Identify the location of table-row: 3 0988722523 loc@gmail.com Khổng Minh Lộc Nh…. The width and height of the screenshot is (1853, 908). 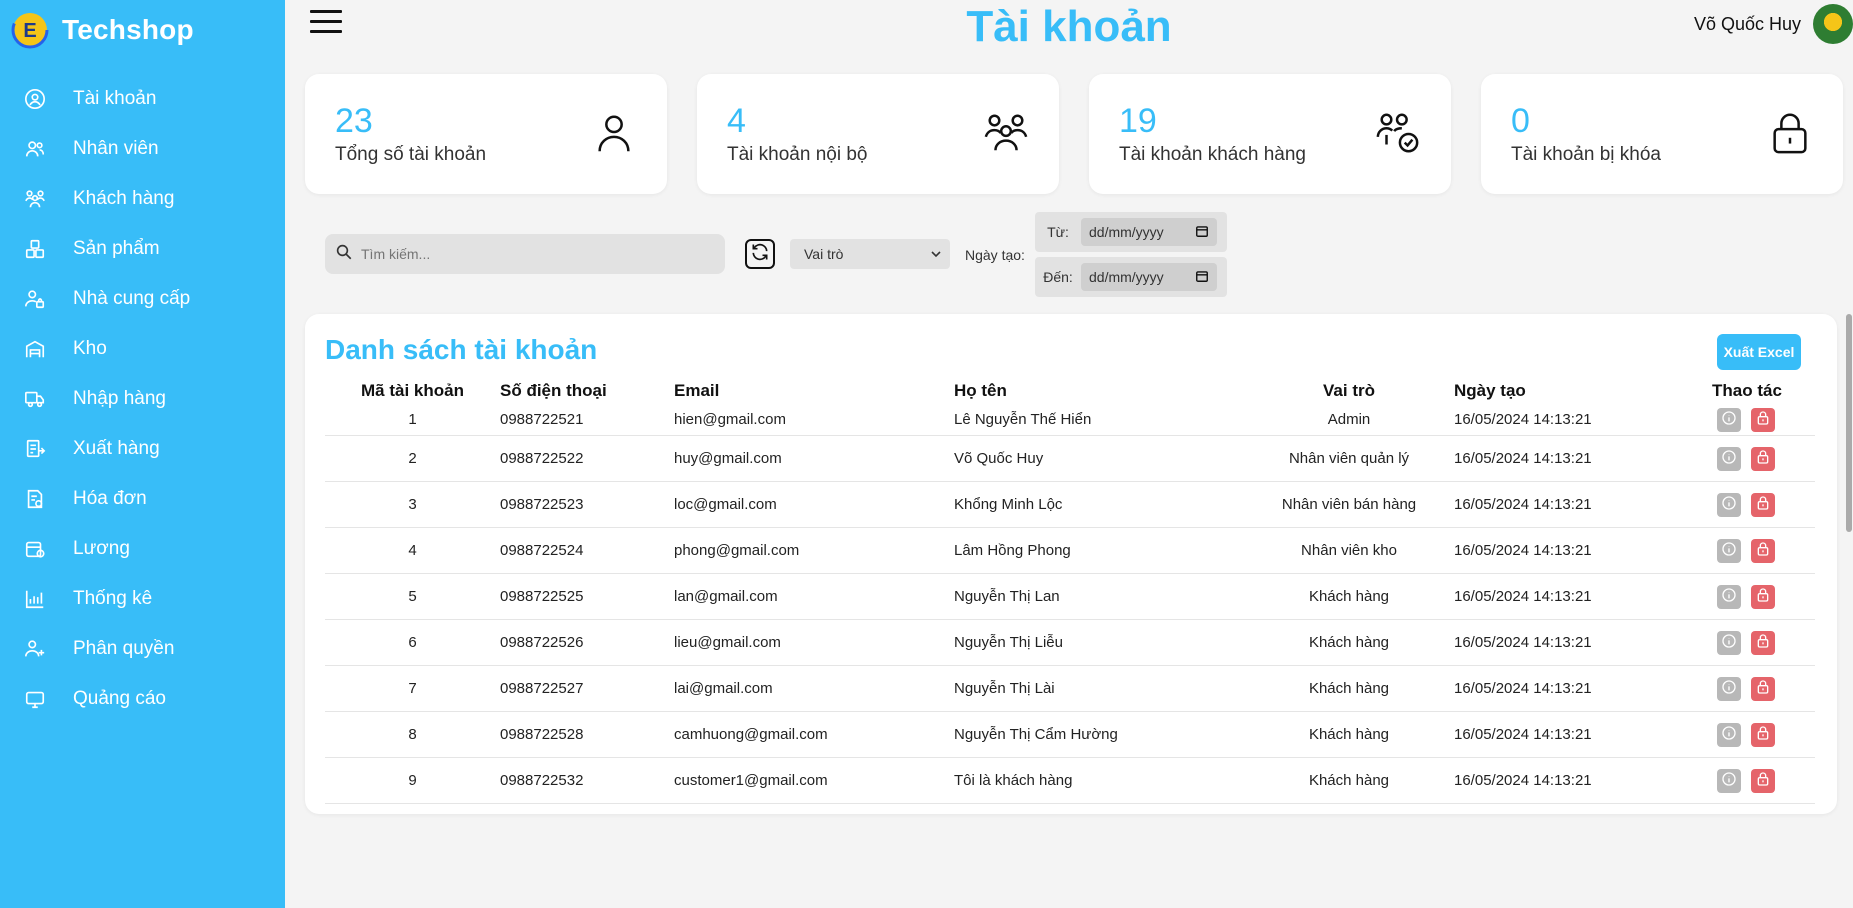
(1070, 505).